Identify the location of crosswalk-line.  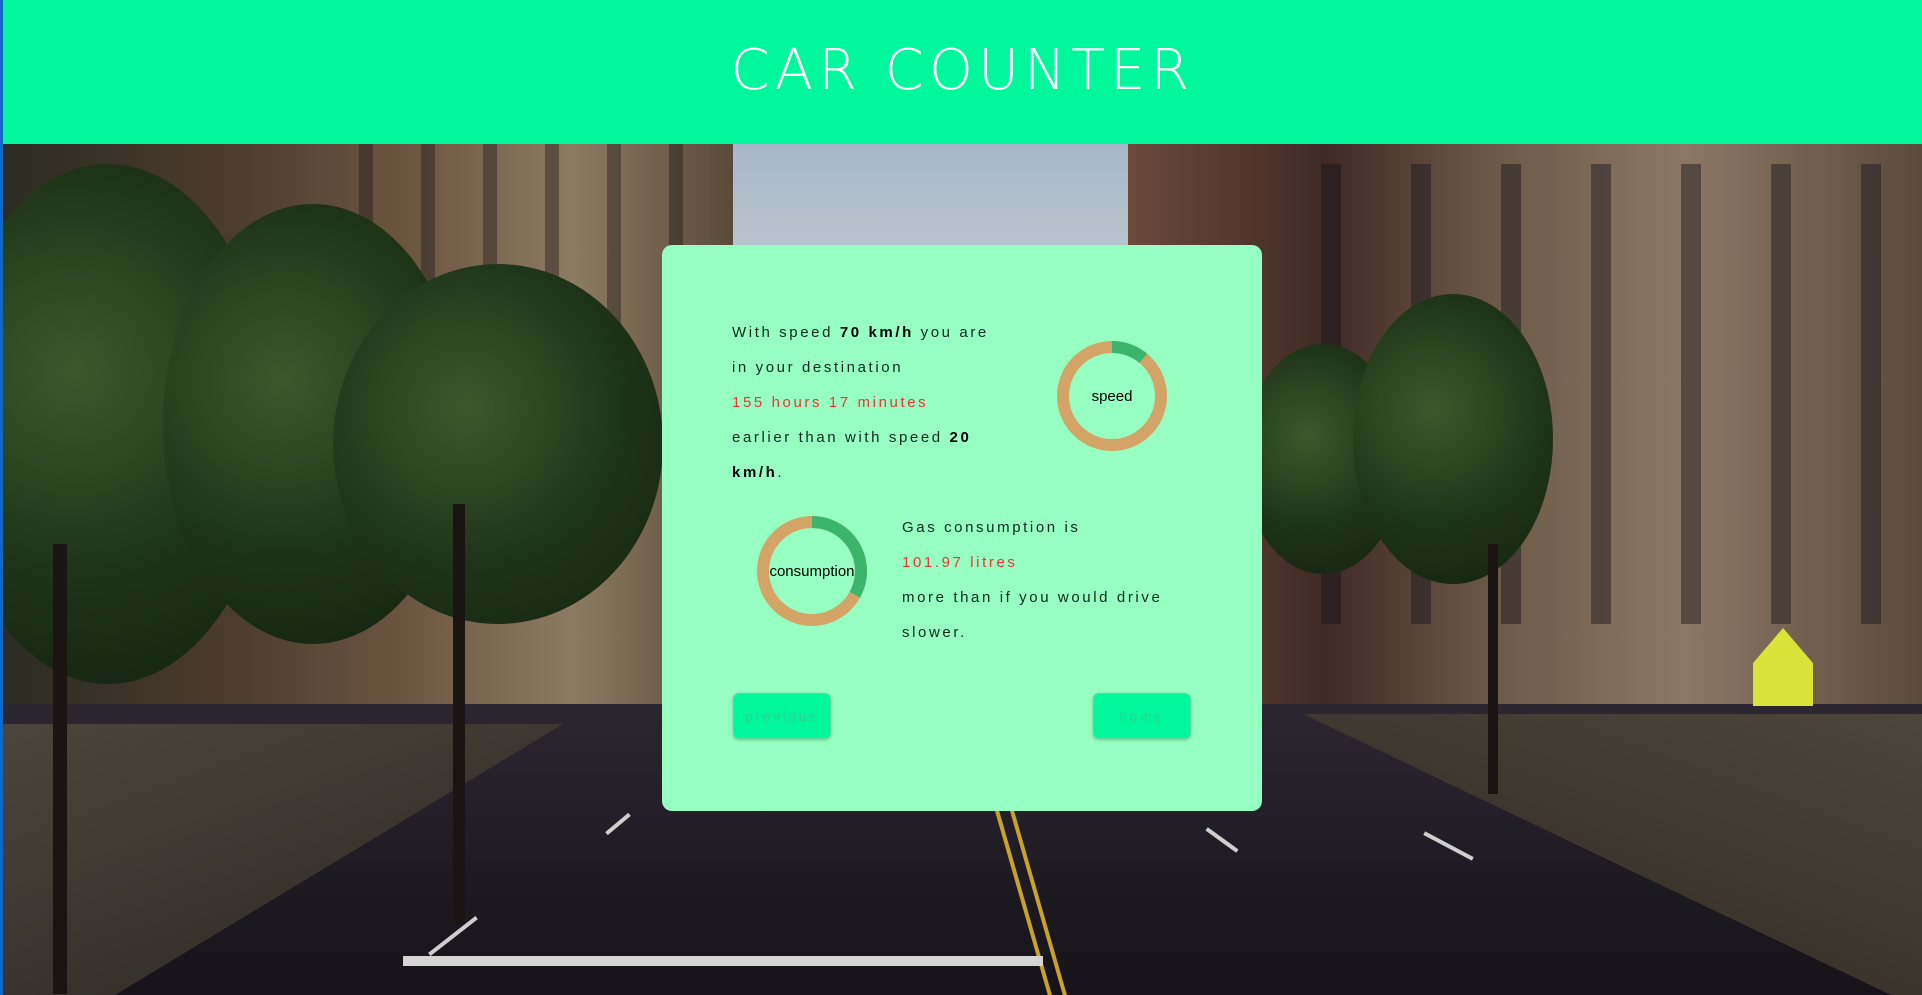
(723, 961).